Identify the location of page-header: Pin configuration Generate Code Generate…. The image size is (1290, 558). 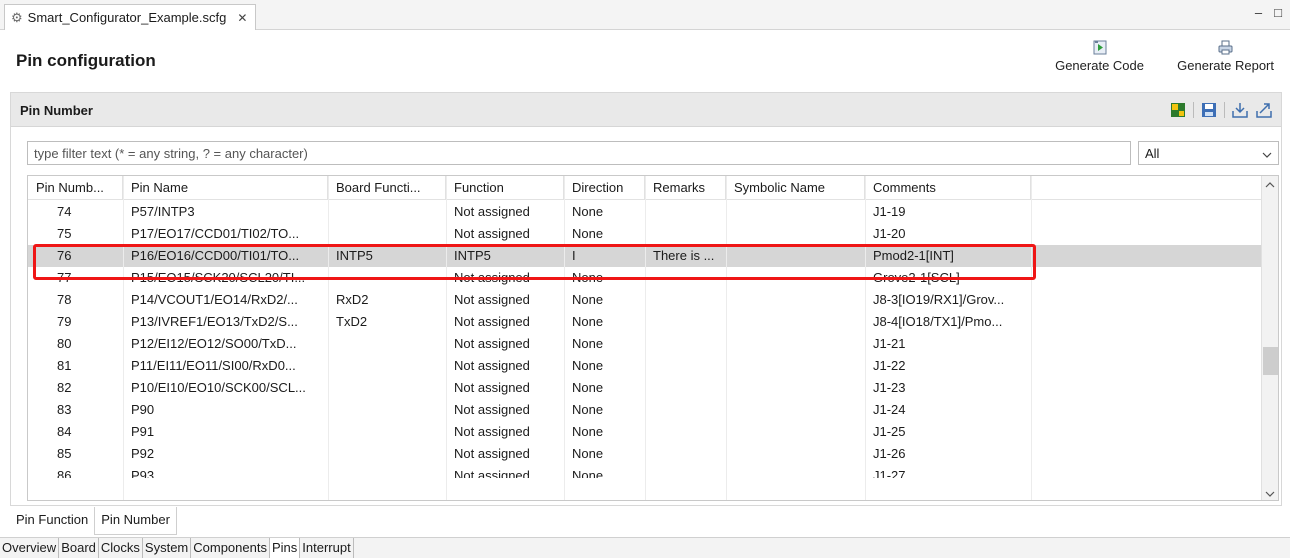
(645, 61).